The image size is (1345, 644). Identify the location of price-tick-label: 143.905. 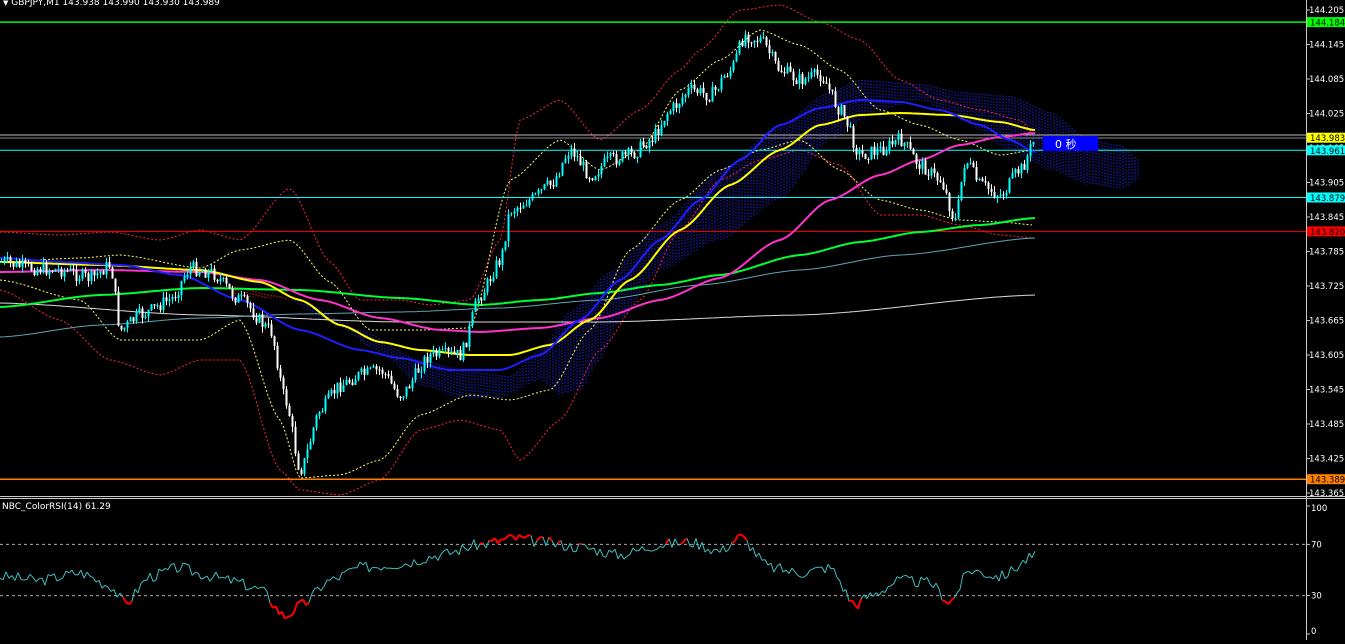
(1326, 184).